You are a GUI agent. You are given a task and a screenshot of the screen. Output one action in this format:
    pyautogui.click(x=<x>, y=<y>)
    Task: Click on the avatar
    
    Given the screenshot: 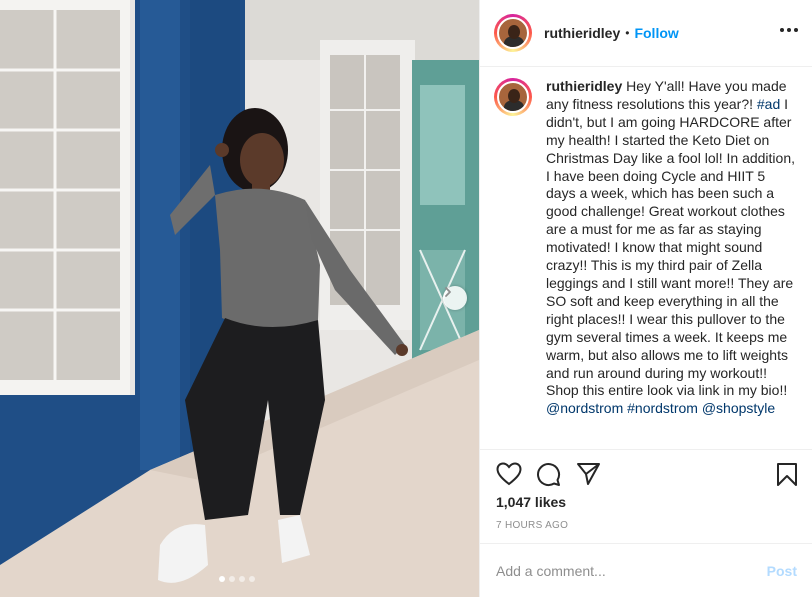 What is the action you would take?
    pyautogui.click(x=513, y=33)
    